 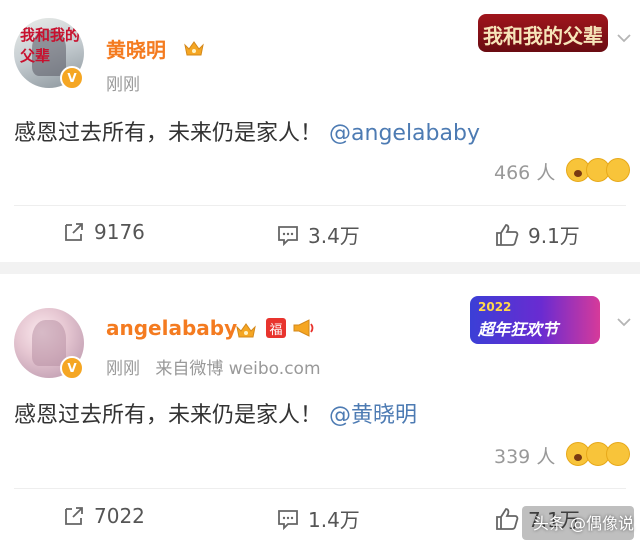 What do you see at coordinates (512, 457) in the screenshot?
I see `reaction-number: 339` at bounding box center [512, 457].